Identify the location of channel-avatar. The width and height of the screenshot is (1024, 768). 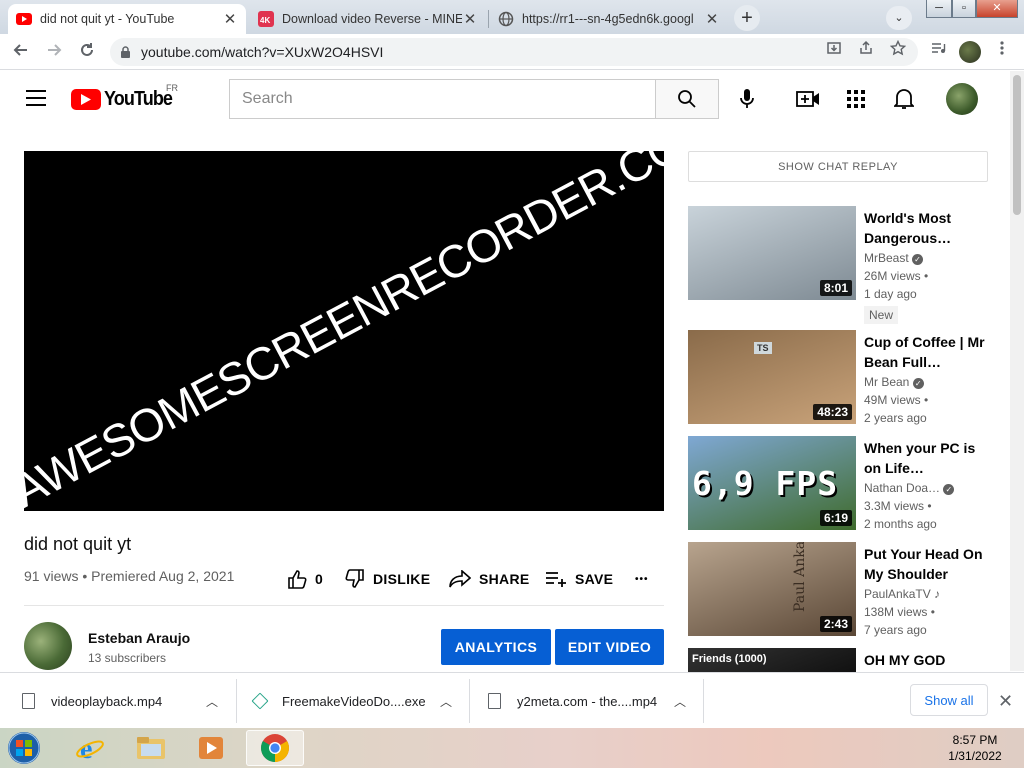
(48, 646).